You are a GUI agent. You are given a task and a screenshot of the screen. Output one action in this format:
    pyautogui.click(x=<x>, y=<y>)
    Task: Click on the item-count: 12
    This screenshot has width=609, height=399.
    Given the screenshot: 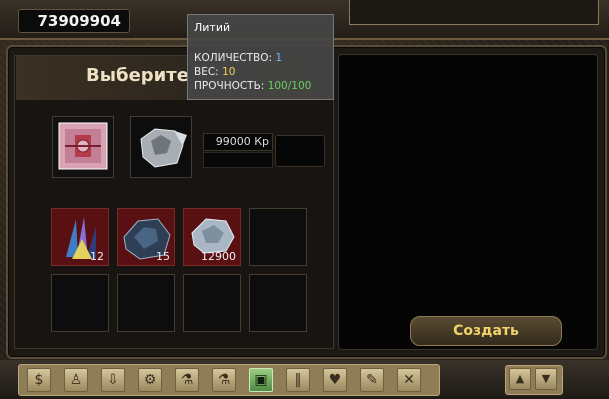 What is the action you would take?
    pyautogui.click(x=97, y=256)
    